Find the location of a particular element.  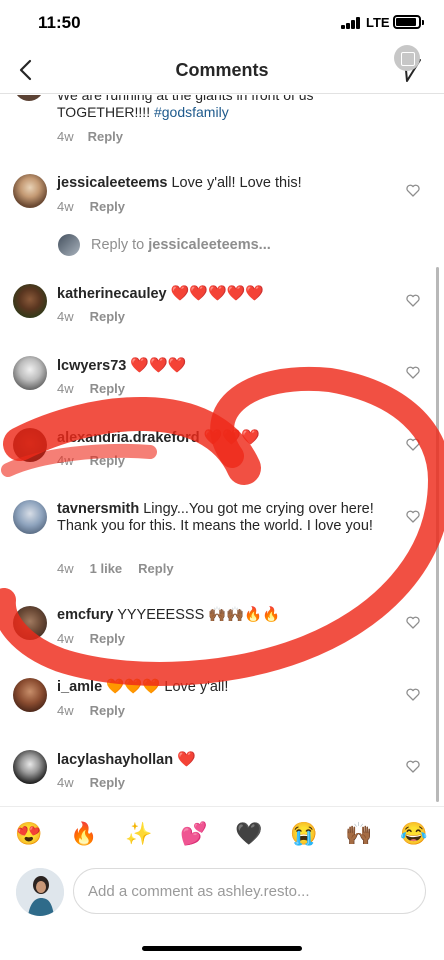

status-time: 11:50 is located at coordinates (59, 22).